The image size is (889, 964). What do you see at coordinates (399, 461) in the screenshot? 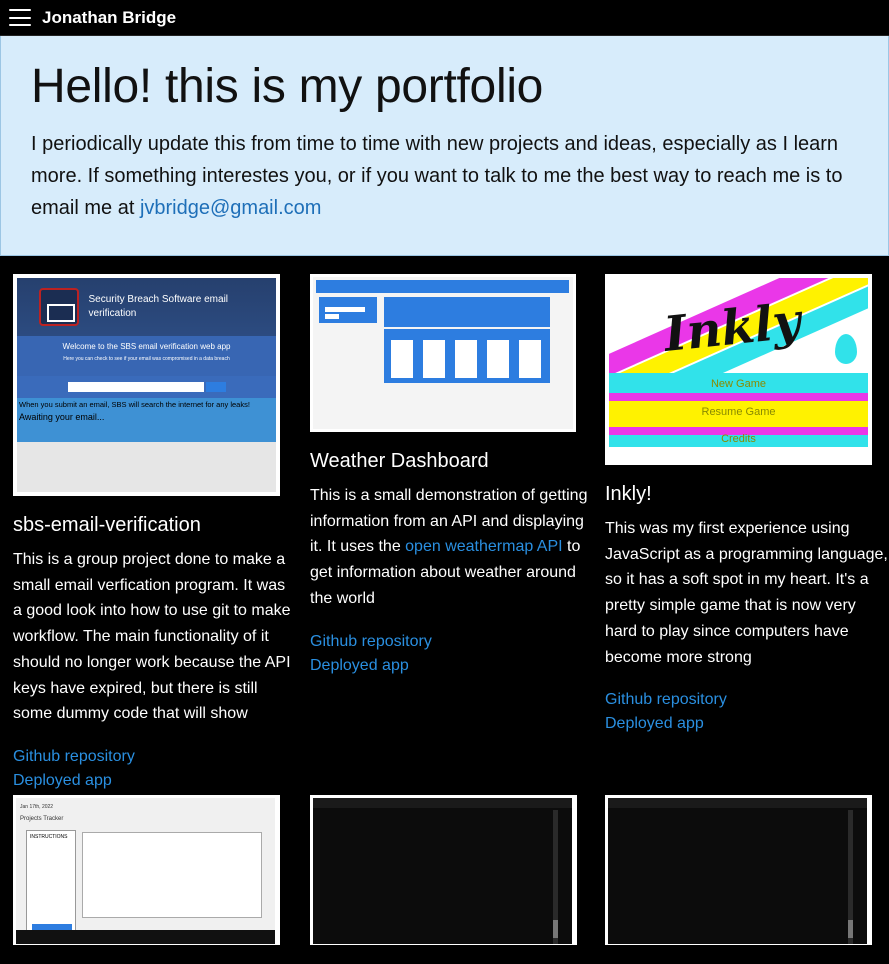
I see `project-title: Weather Dashboard` at bounding box center [399, 461].